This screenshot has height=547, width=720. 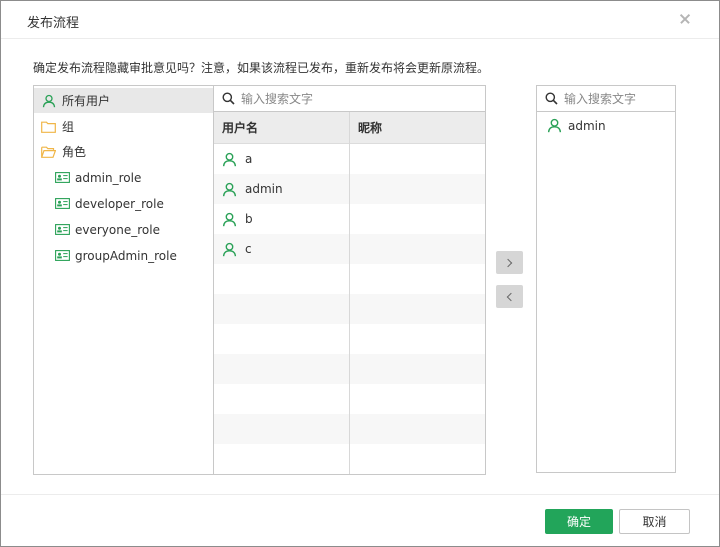 I want to click on tree-item-developer-role: developer_role, so click(x=123, y=203).